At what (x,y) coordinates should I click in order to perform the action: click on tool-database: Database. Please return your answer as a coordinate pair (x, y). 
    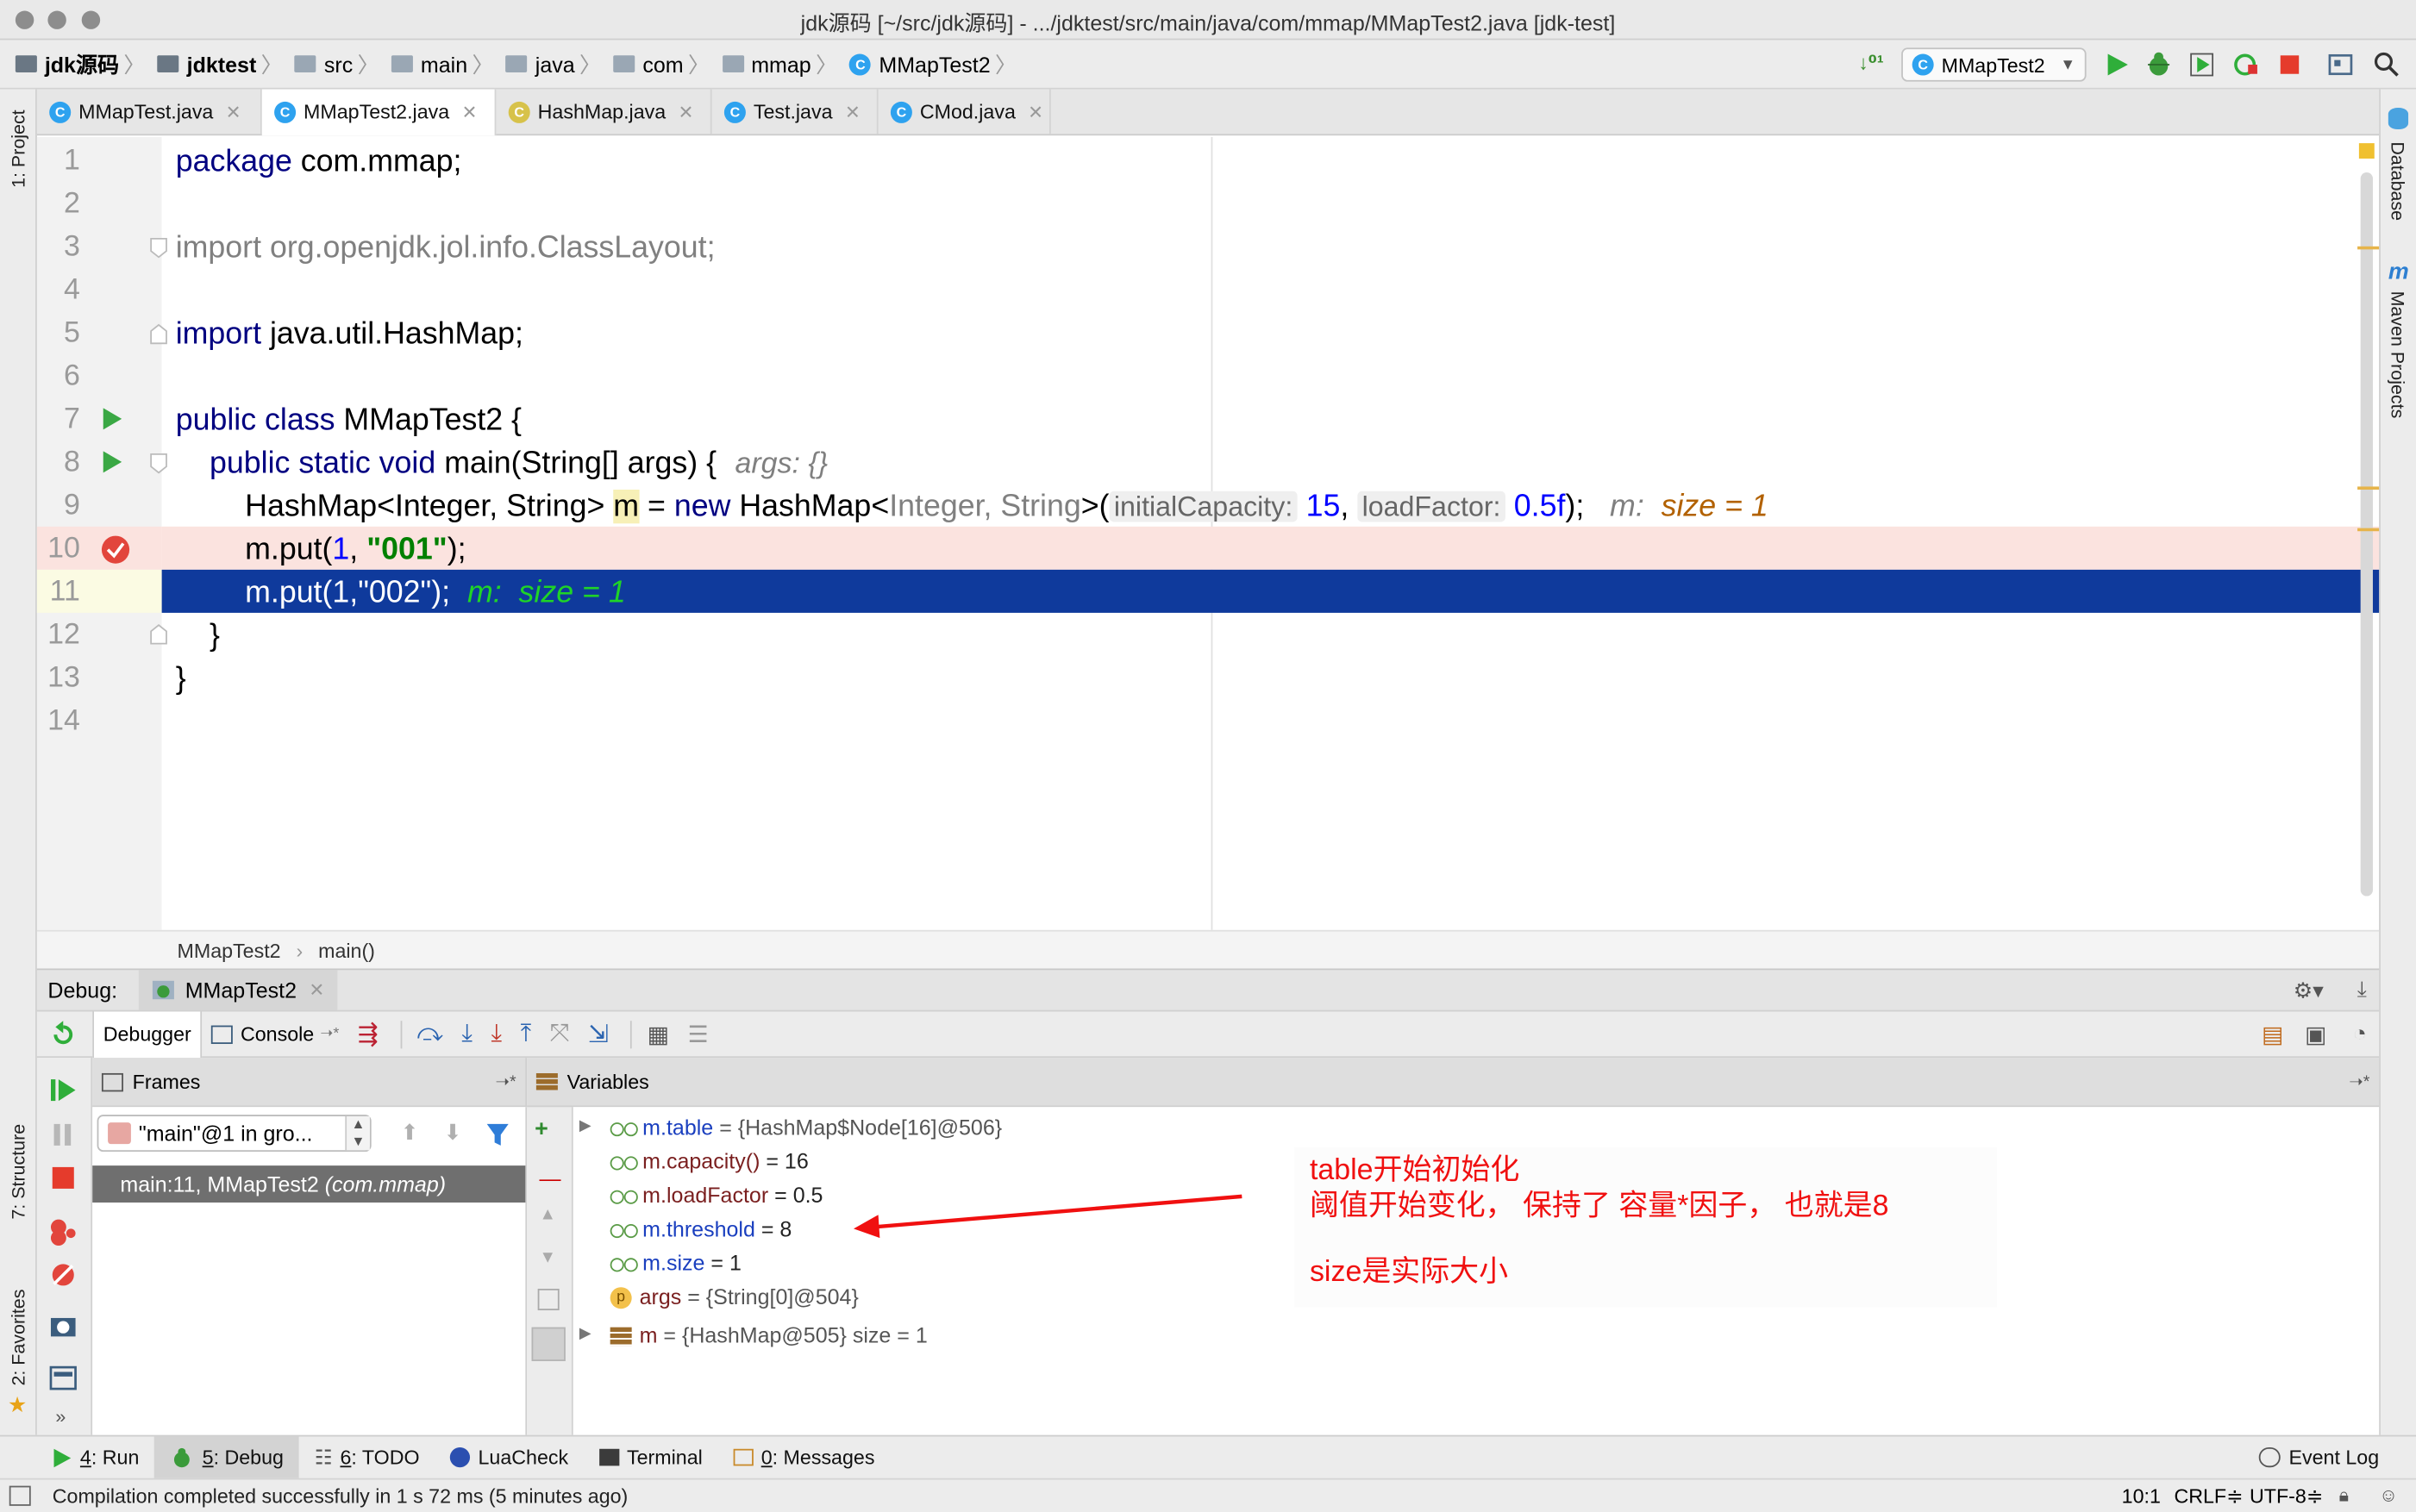
    Looking at the image, I should click on (2397, 181).